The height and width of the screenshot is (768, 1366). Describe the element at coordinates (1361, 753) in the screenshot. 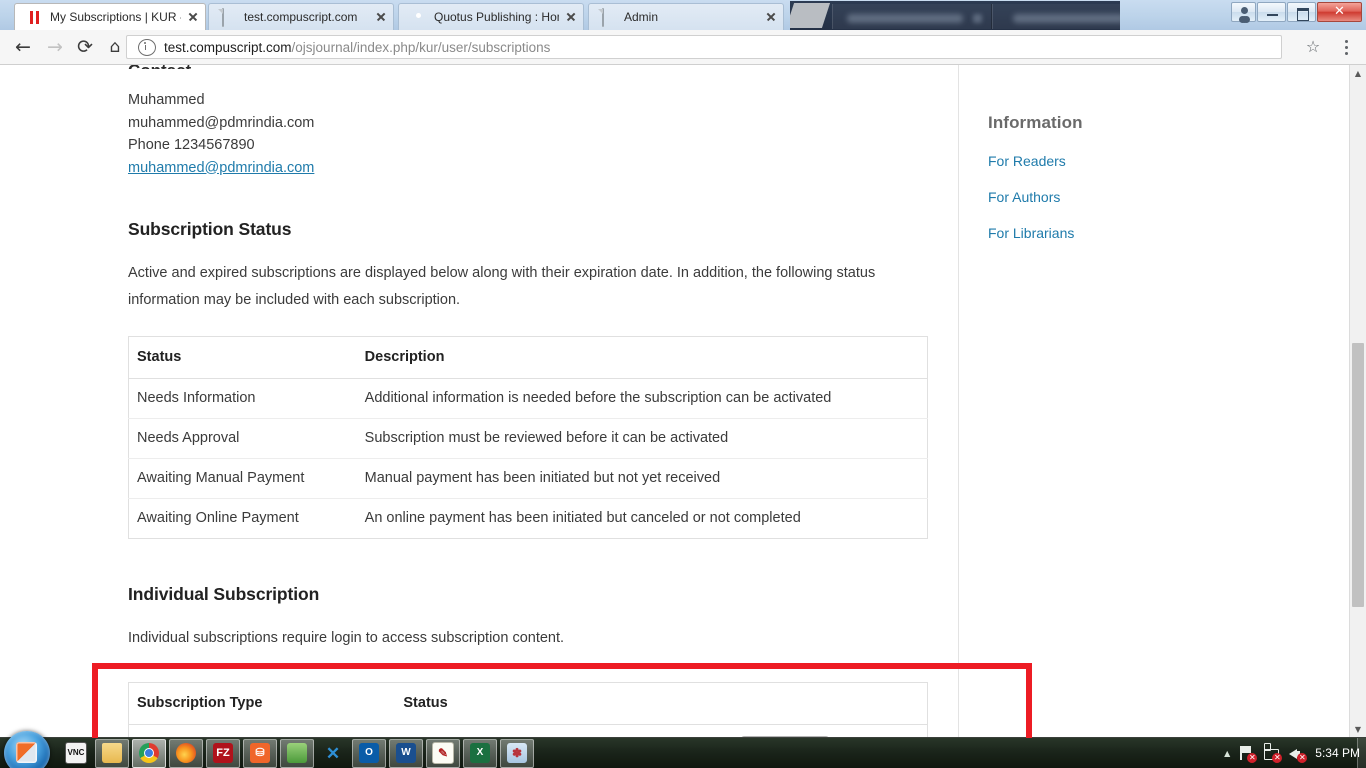

I see `show-desktop-button` at that location.